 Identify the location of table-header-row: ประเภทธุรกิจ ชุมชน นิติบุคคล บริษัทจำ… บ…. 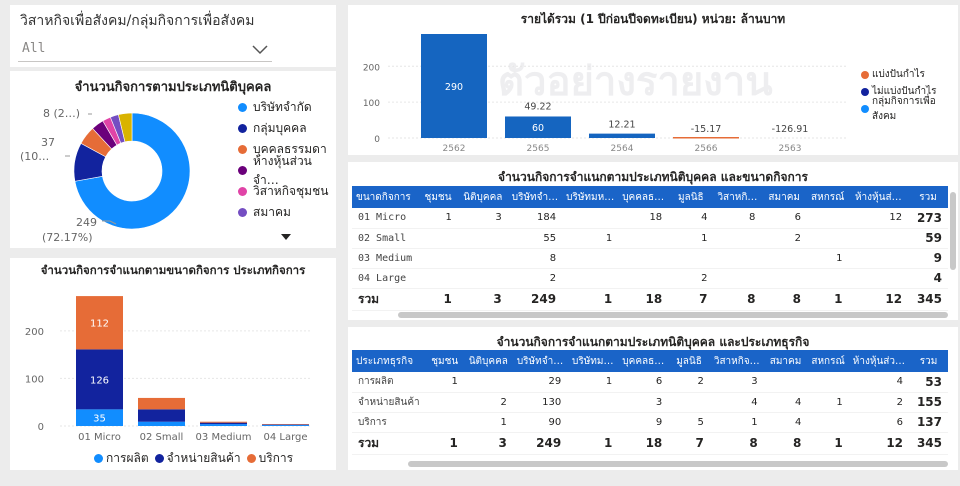
(650, 361).